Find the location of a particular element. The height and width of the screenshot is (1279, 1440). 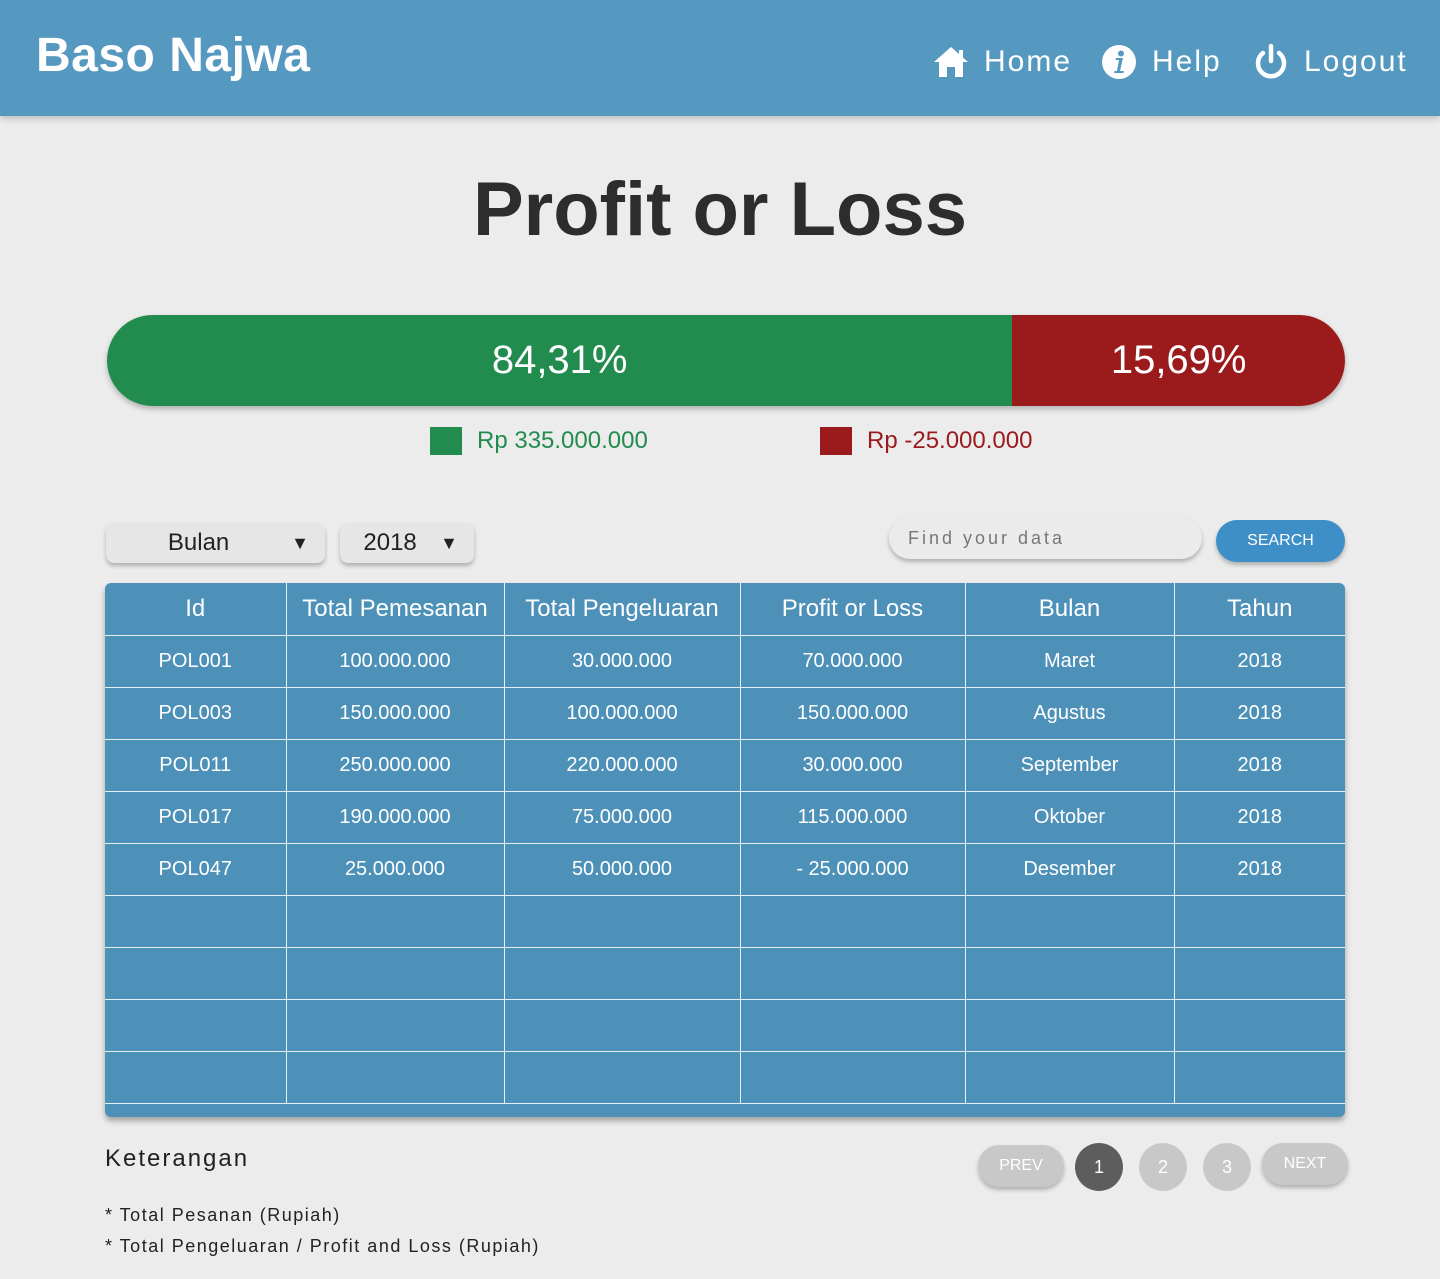

col-header-id: Id is located at coordinates (196, 609).